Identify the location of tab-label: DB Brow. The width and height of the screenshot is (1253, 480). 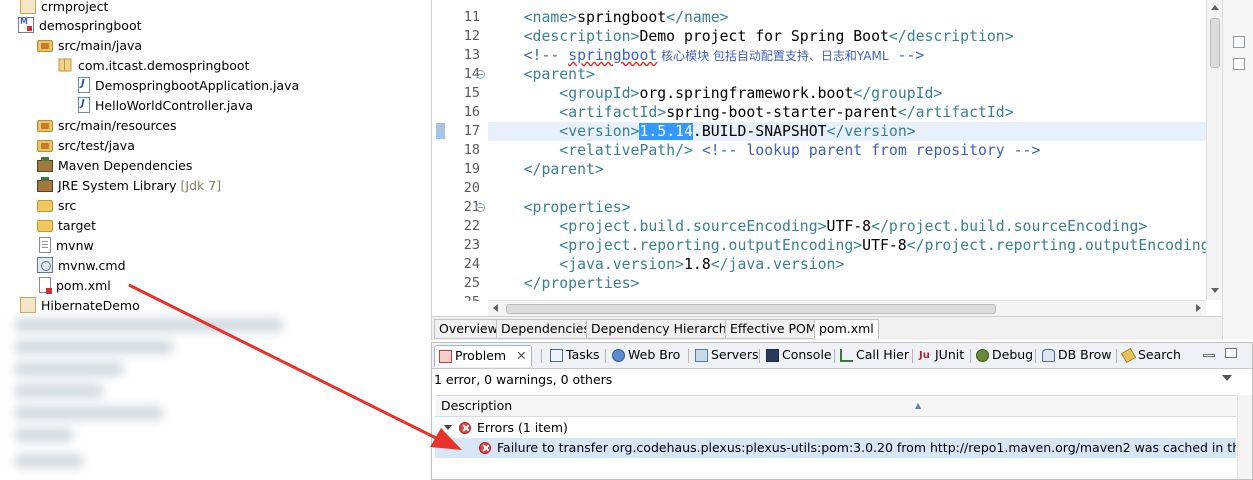
(1085, 354).